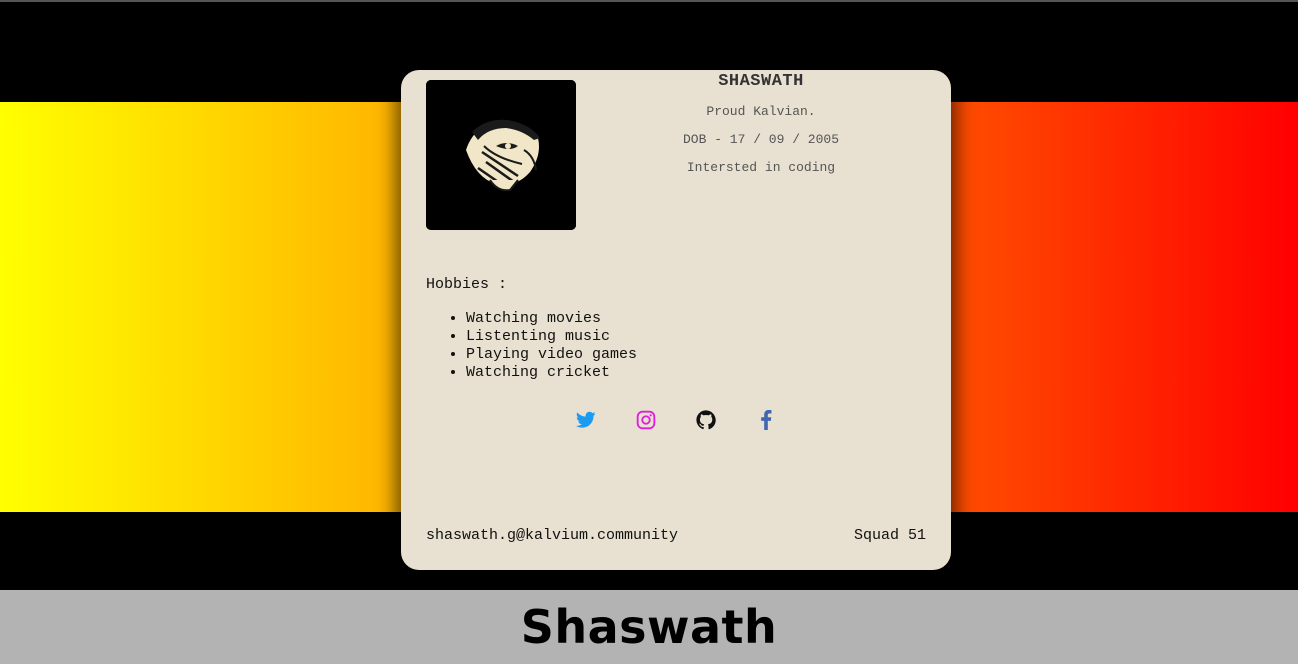 The height and width of the screenshot is (664, 1298). I want to click on profile-interest: Intersted in coding, so click(761, 167).